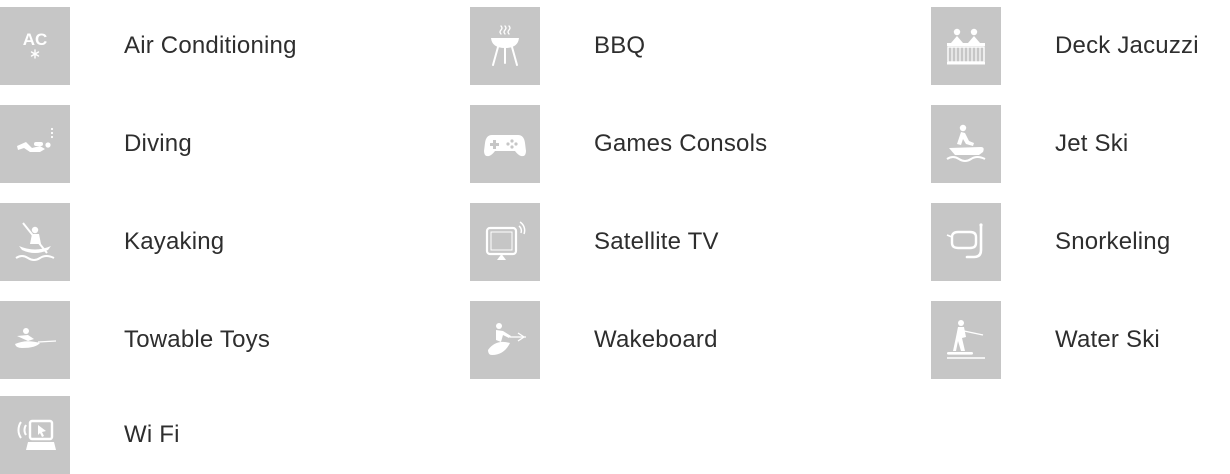 The height and width of the screenshot is (474, 1230). I want to click on deck-jacuzzi-icon, so click(966, 46).